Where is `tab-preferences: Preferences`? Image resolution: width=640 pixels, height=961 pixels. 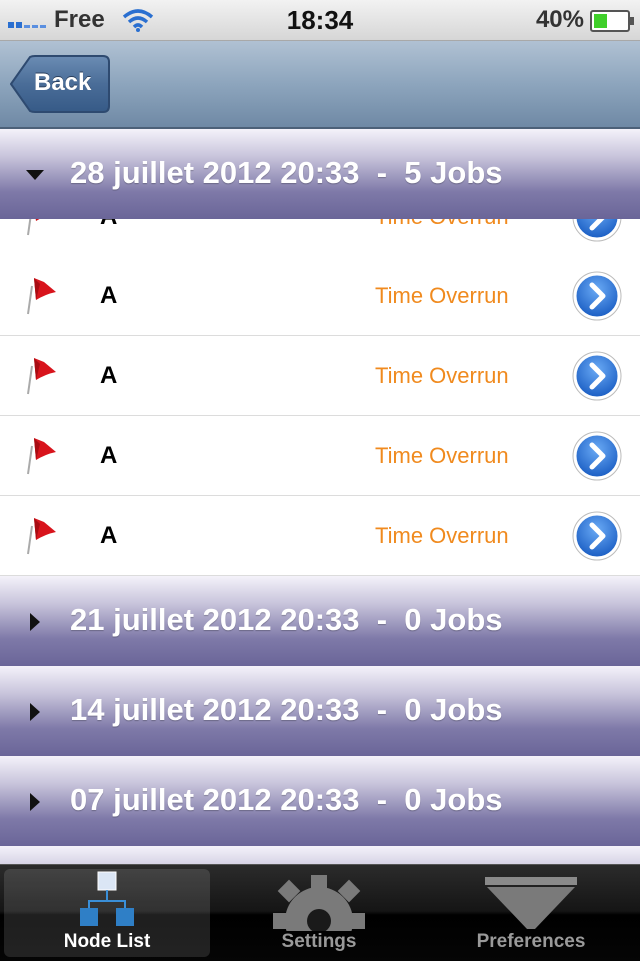 tab-preferences: Preferences is located at coordinates (531, 913).